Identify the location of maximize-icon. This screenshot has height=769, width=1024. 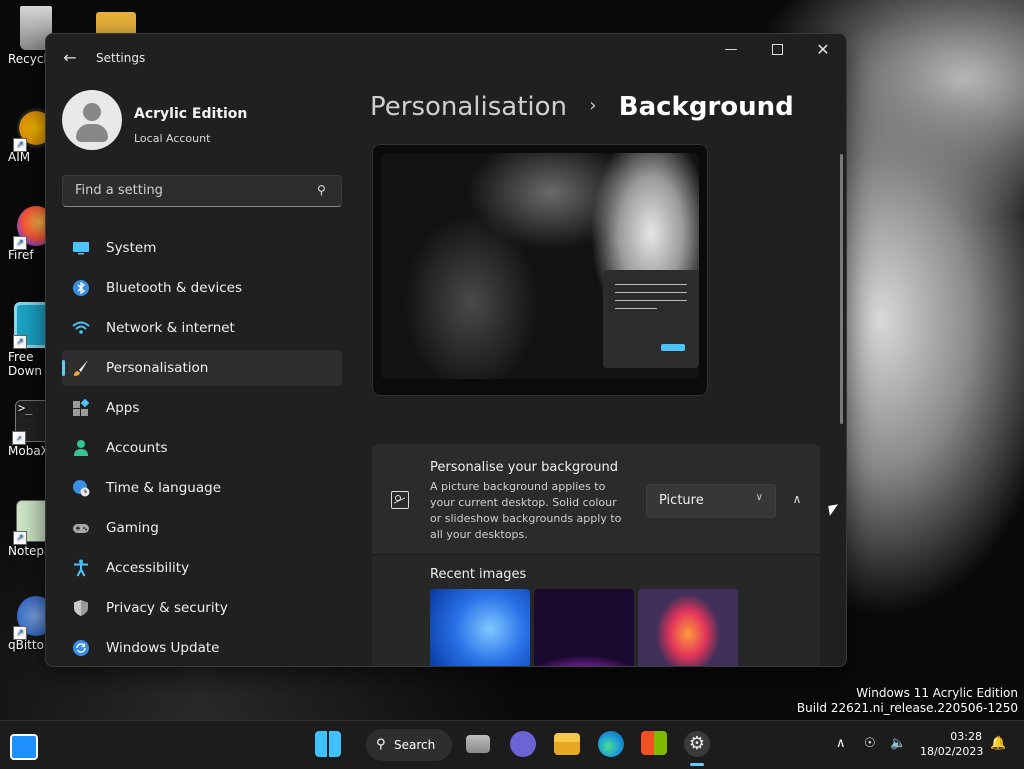
(777, 49).